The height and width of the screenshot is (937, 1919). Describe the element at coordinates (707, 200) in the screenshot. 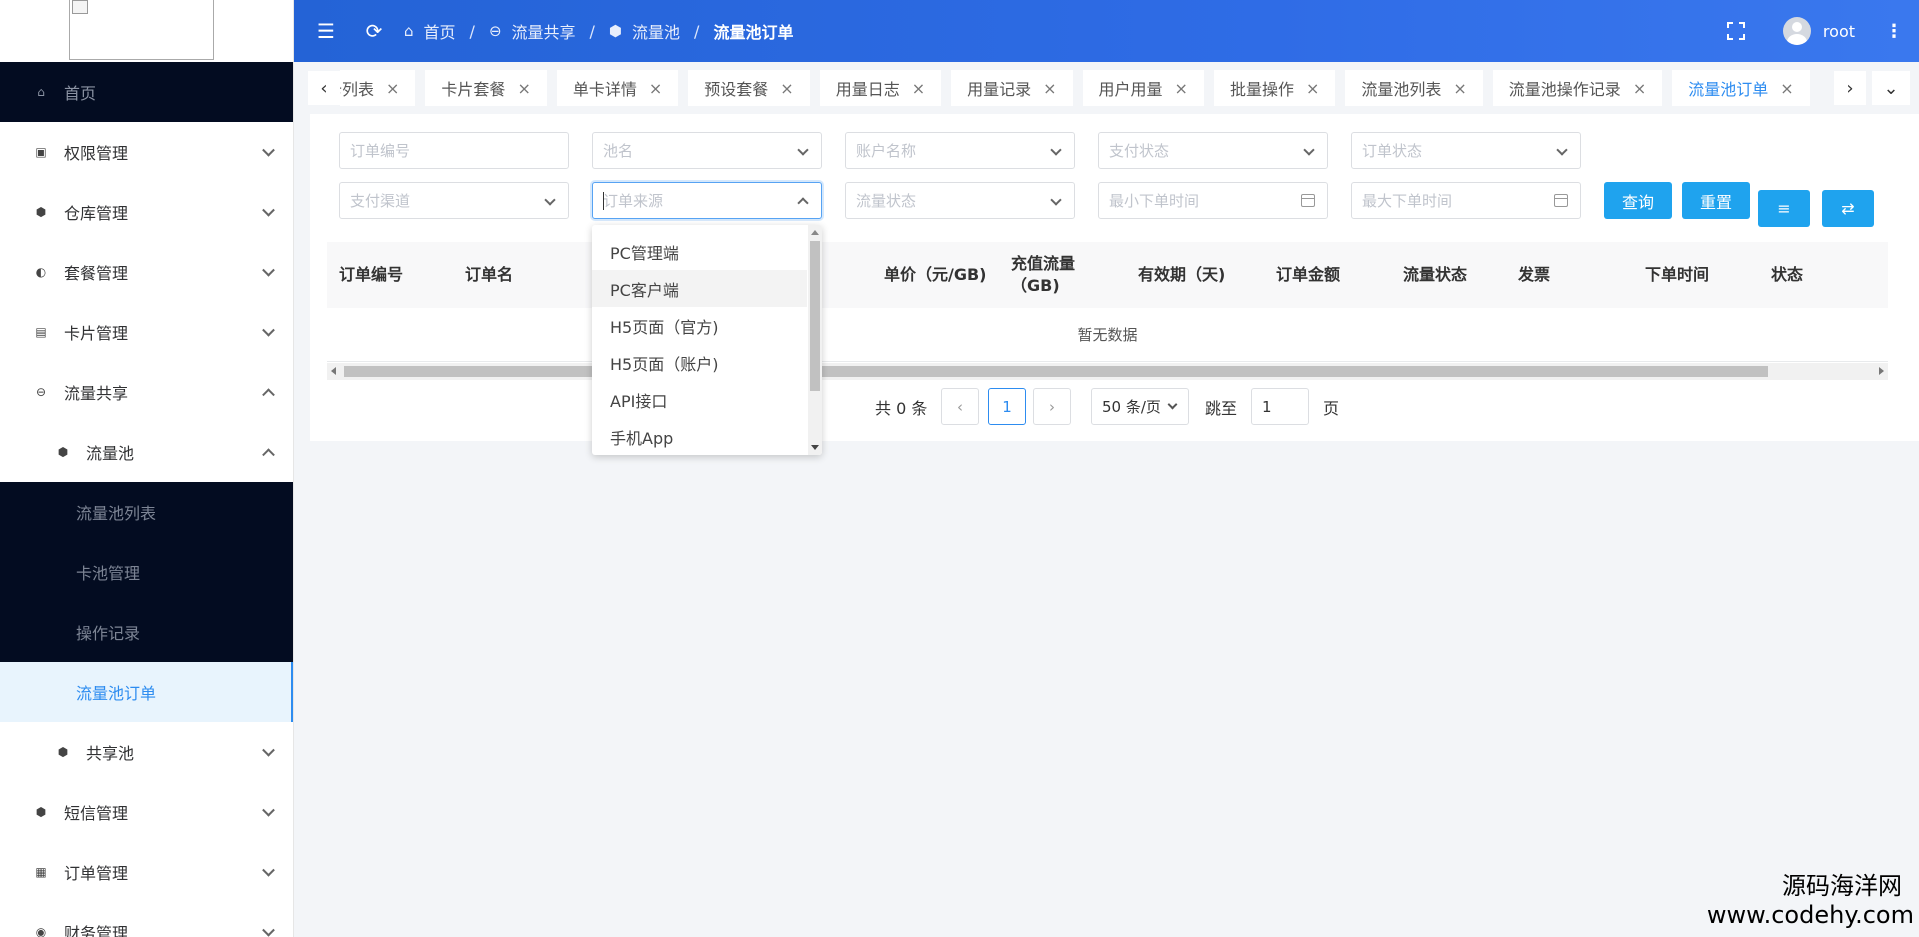

I see `order-source-select: 订单来源` at that location.